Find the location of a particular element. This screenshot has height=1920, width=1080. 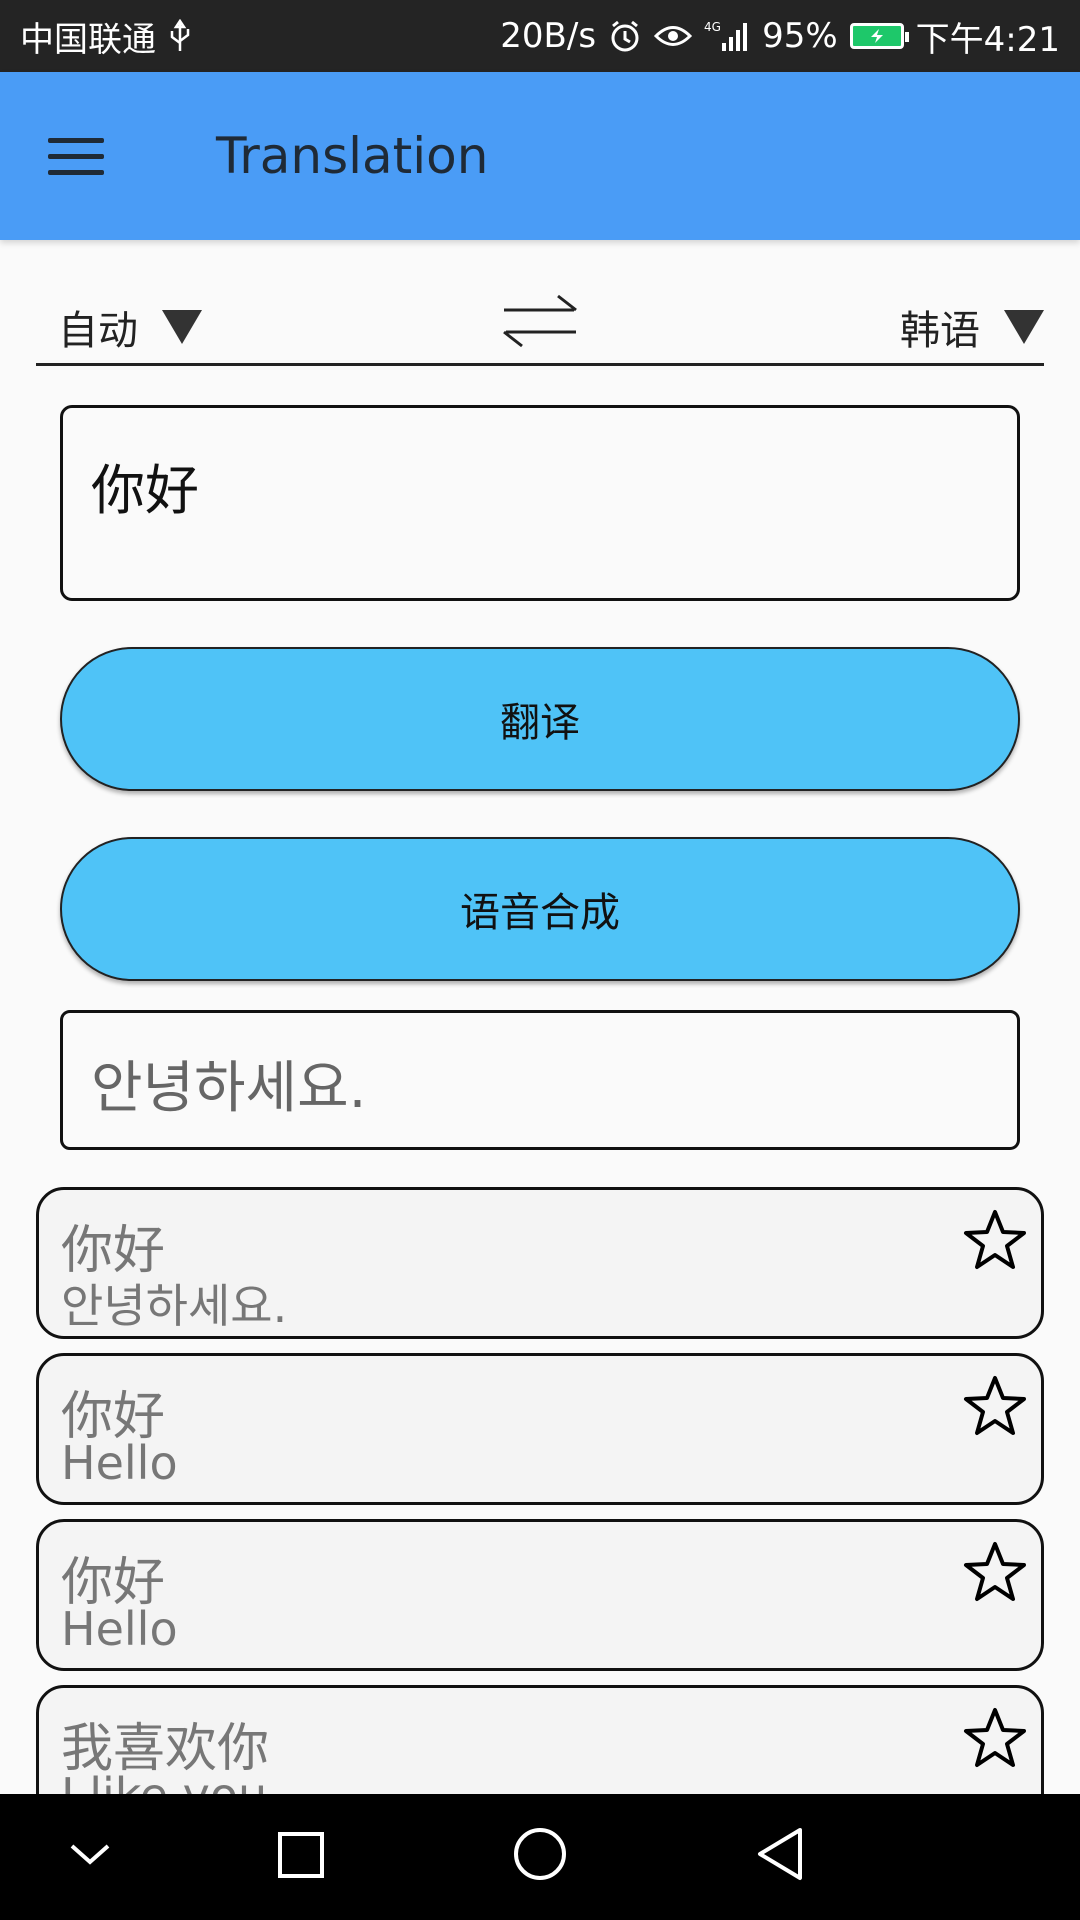

swap-languages-button is located at coordinates (540, 324).